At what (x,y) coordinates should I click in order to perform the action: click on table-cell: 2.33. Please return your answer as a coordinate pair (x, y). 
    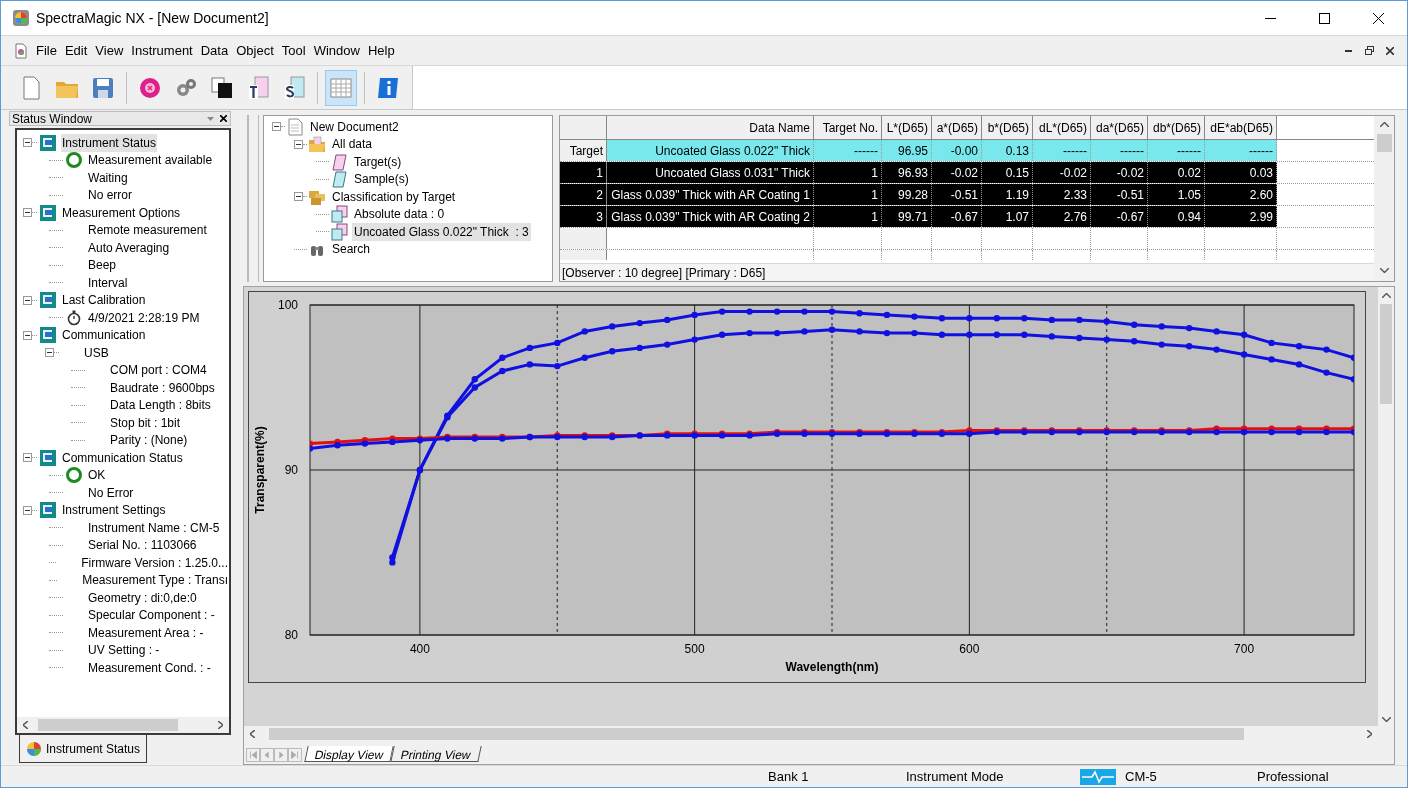
    Looking at the image, I should click on (1062, 194).